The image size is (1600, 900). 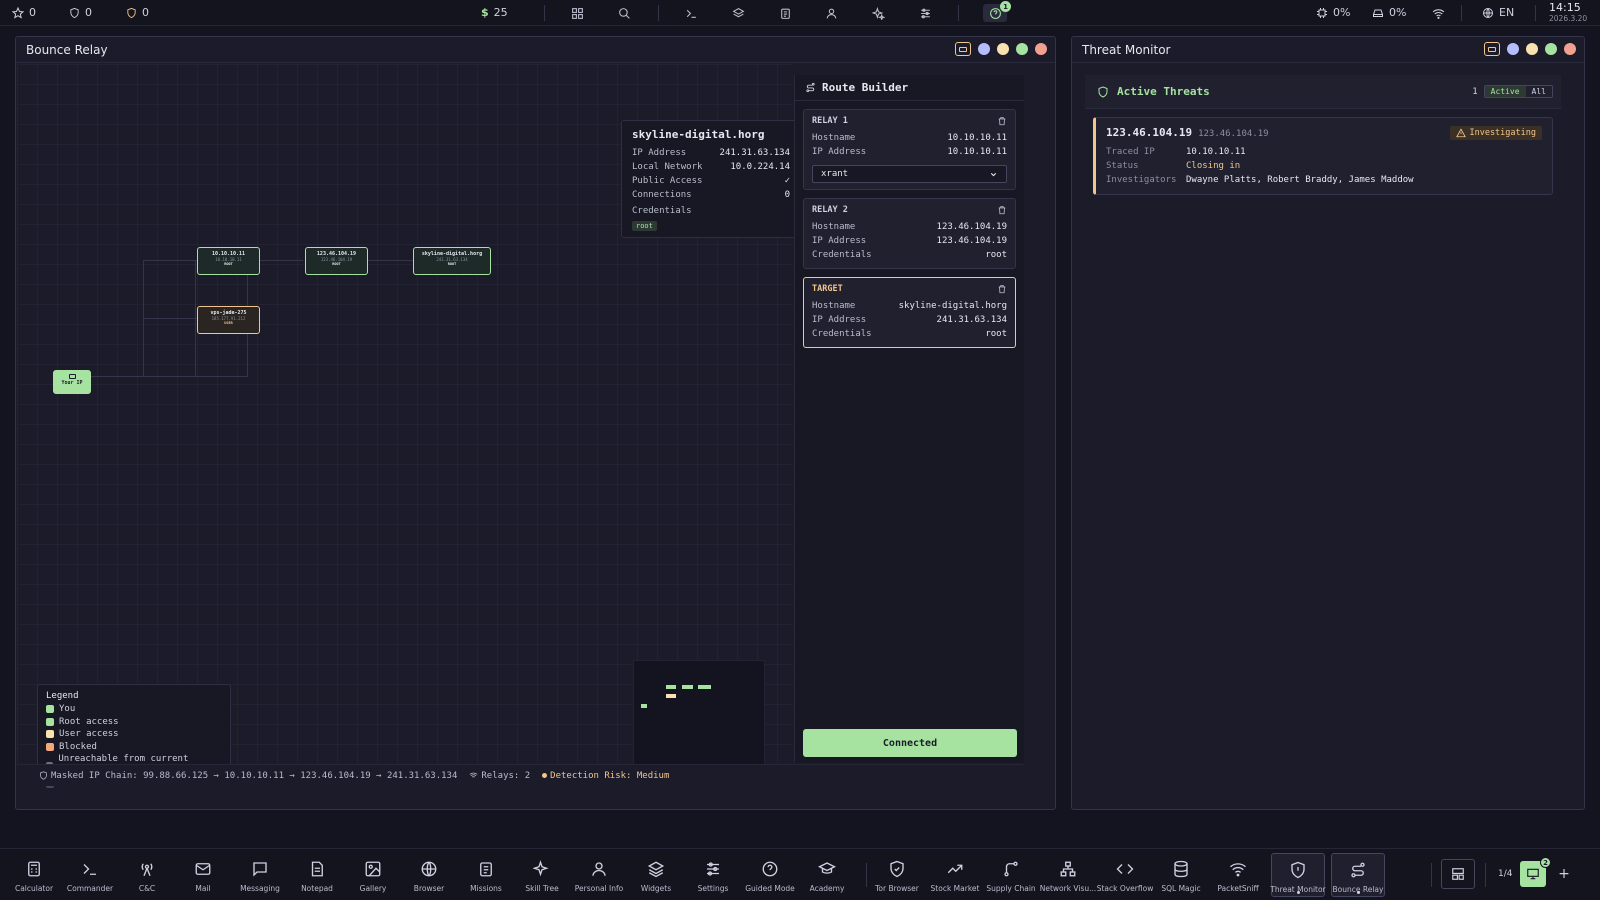 I want to click on taskbar-app-label: Settings, so click(x=713, y=888).